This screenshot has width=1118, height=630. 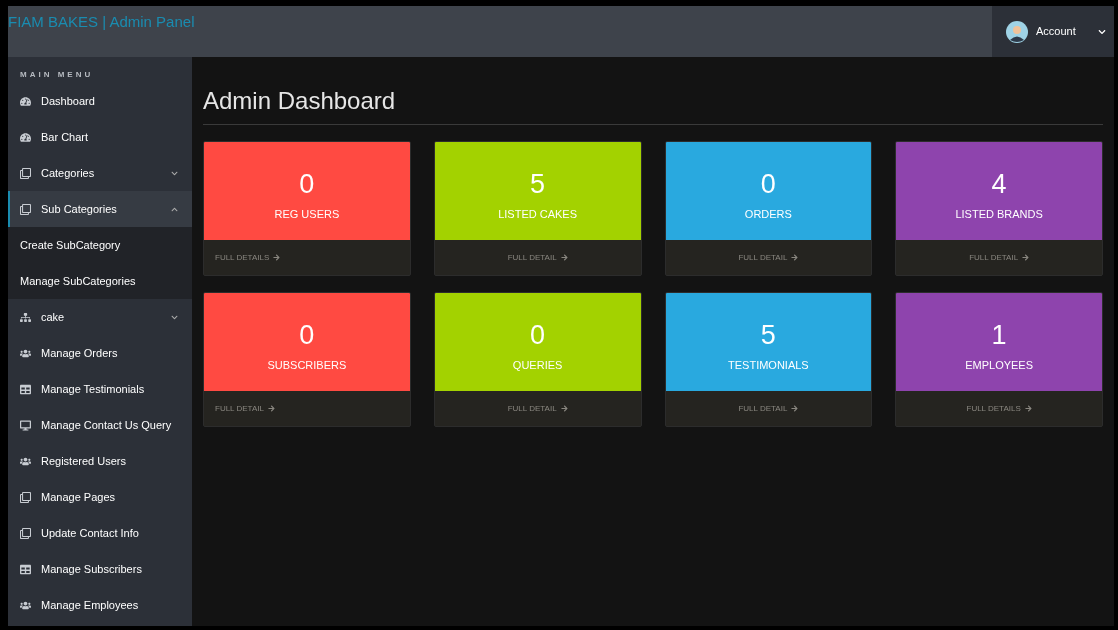 What do you see at coordinates (57, 75) in the screenshot?
I see `menu-heading: MAIN MENU` at bounding box center [57, 75].